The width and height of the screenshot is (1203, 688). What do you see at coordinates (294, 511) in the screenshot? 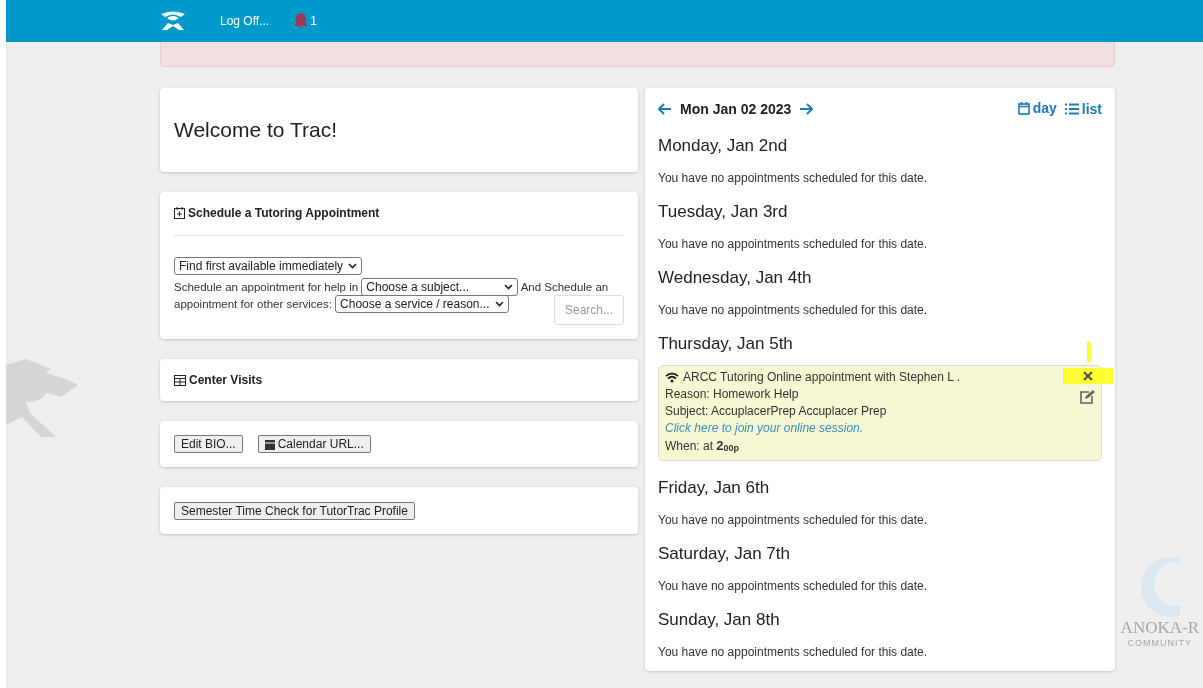
I see `time-check-button: Semester Time Check for TutorTrac Profile` at bounding box center [294, 511].